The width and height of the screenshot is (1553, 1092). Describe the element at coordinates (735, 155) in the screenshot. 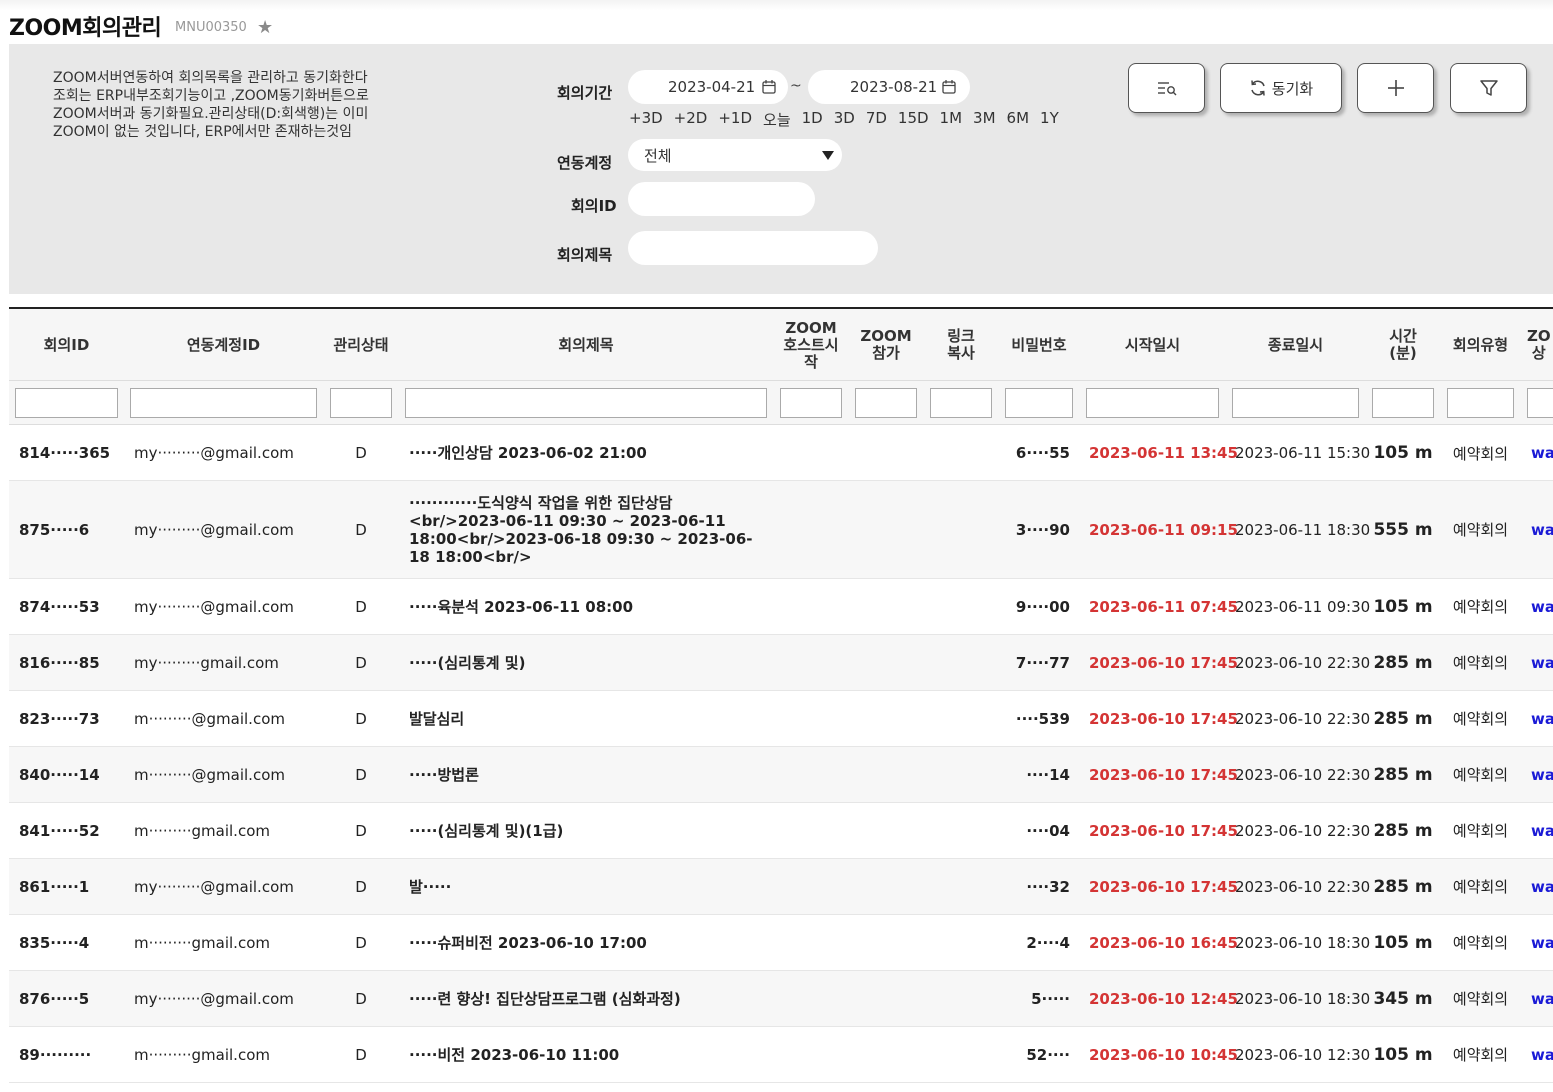

I see `account-select: 전체` at that location.